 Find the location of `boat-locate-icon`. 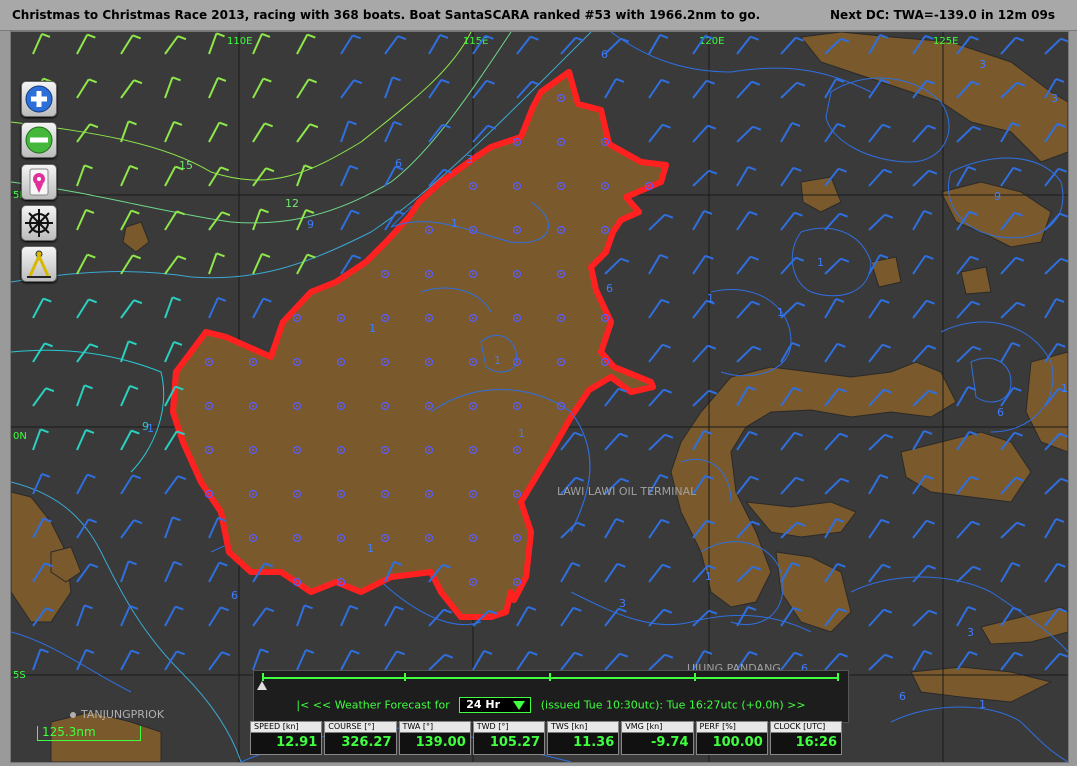

boat-locate-icon is located at coordinates (39, 182).